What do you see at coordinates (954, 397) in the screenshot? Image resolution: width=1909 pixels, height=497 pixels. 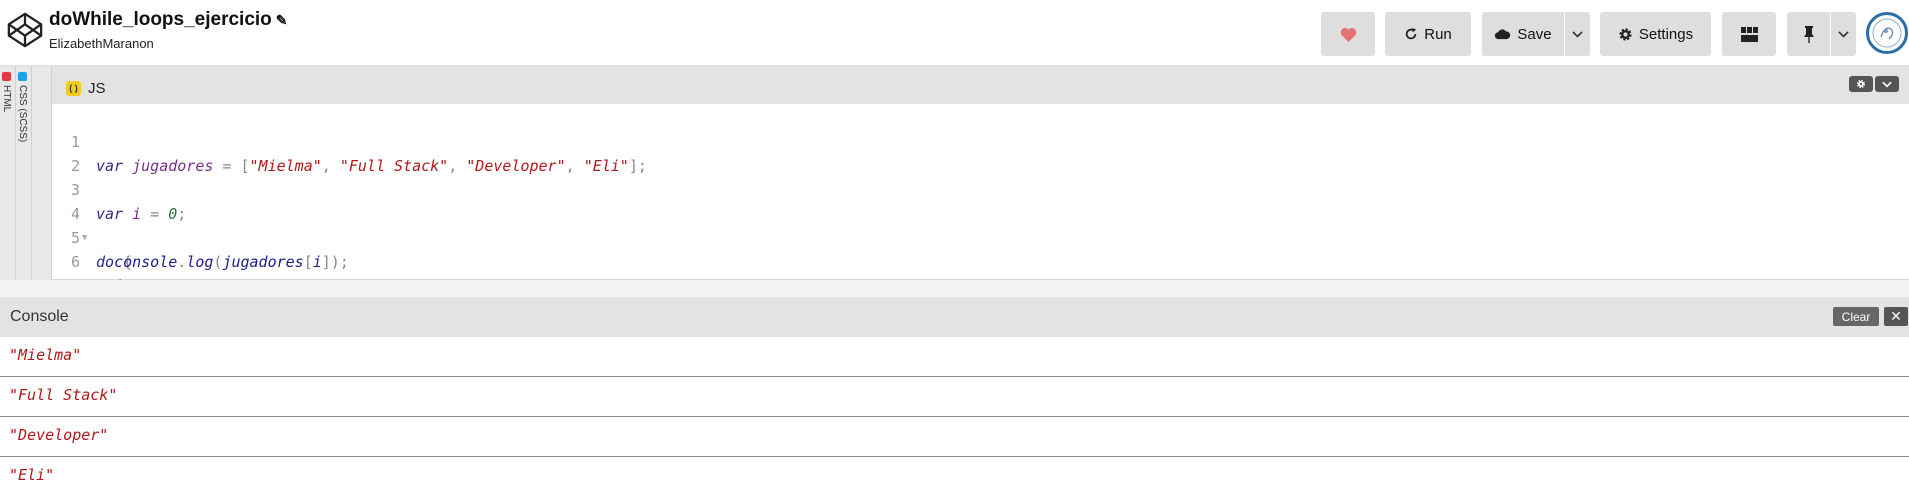 I see `console-output-row: "Full Stack"` at bounding box center [954, 397].